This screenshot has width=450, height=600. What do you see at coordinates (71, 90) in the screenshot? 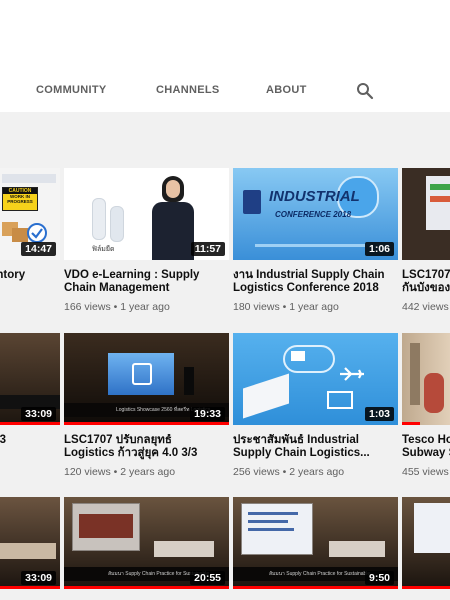
I see `tab-community: COMMUNITY` at bounding box center [71, 90].